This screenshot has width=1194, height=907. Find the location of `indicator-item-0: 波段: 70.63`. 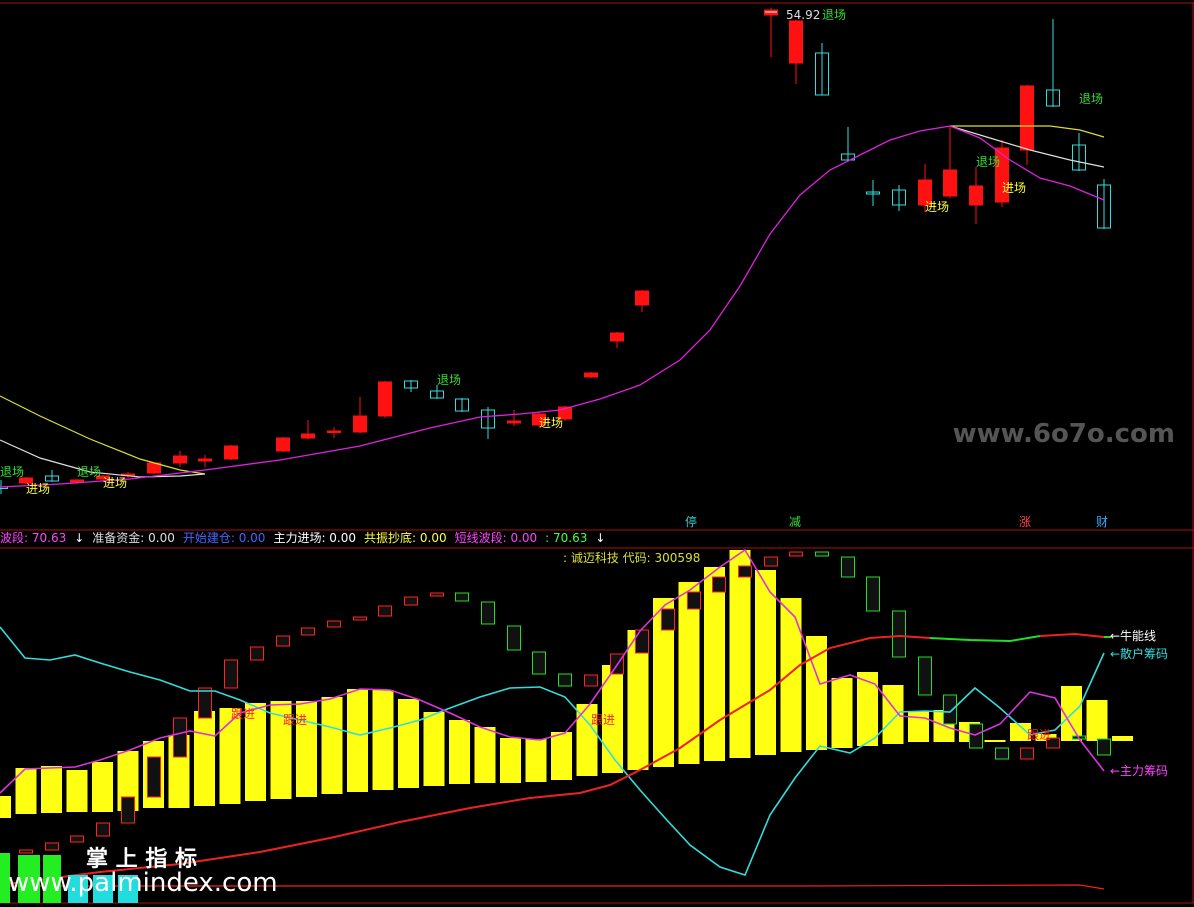

indicator-item-0: 波段: 70.63 is located at coordinates (33, 538).